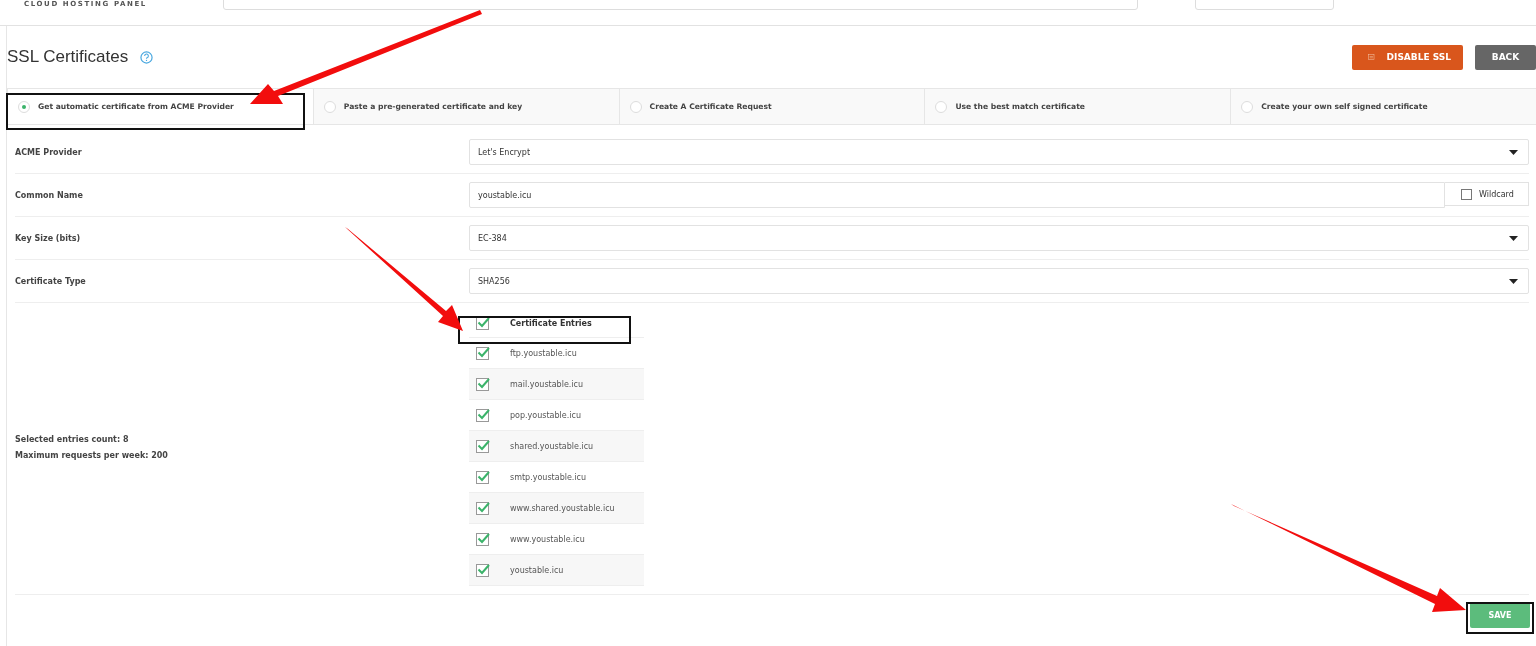  What do you see at coordinates (552, 446) in the screenshot?
I see `domain-name: shared.youstable.icu` at bounding box center [552, 446].